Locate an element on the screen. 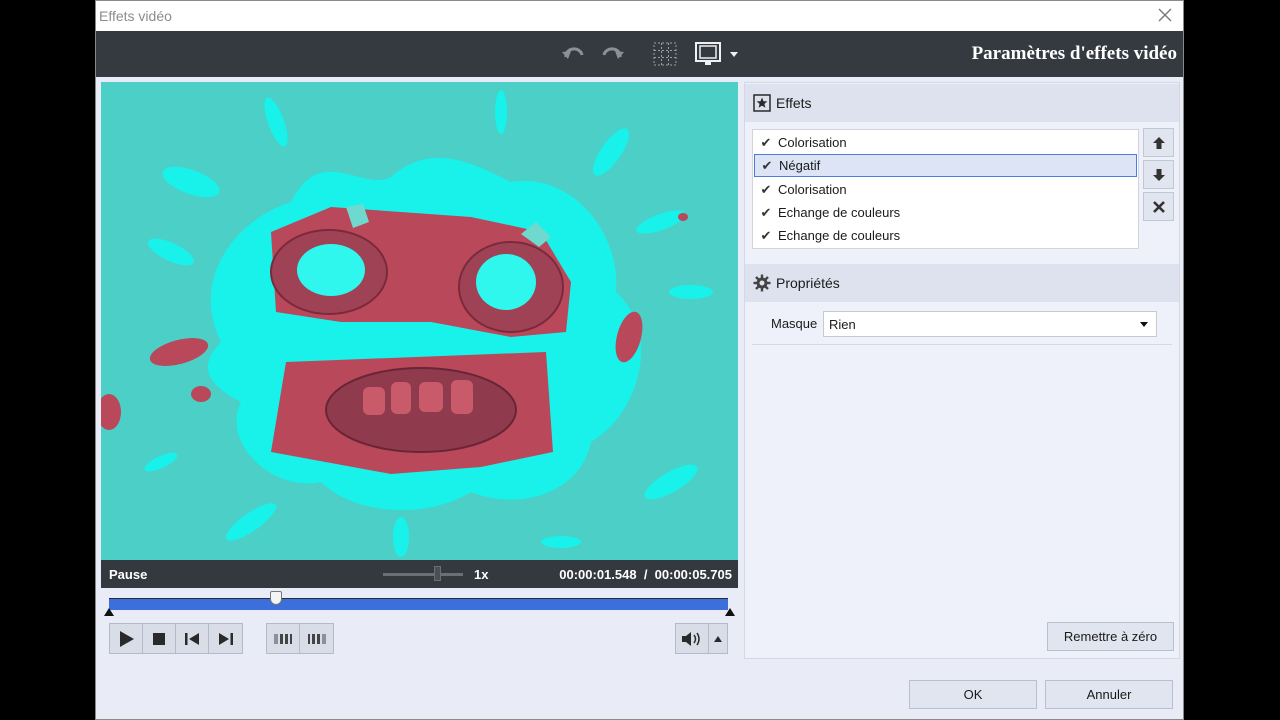 This screenshot has width=1280, height=720. speed-slider-track is located at coordinates (423, 574).